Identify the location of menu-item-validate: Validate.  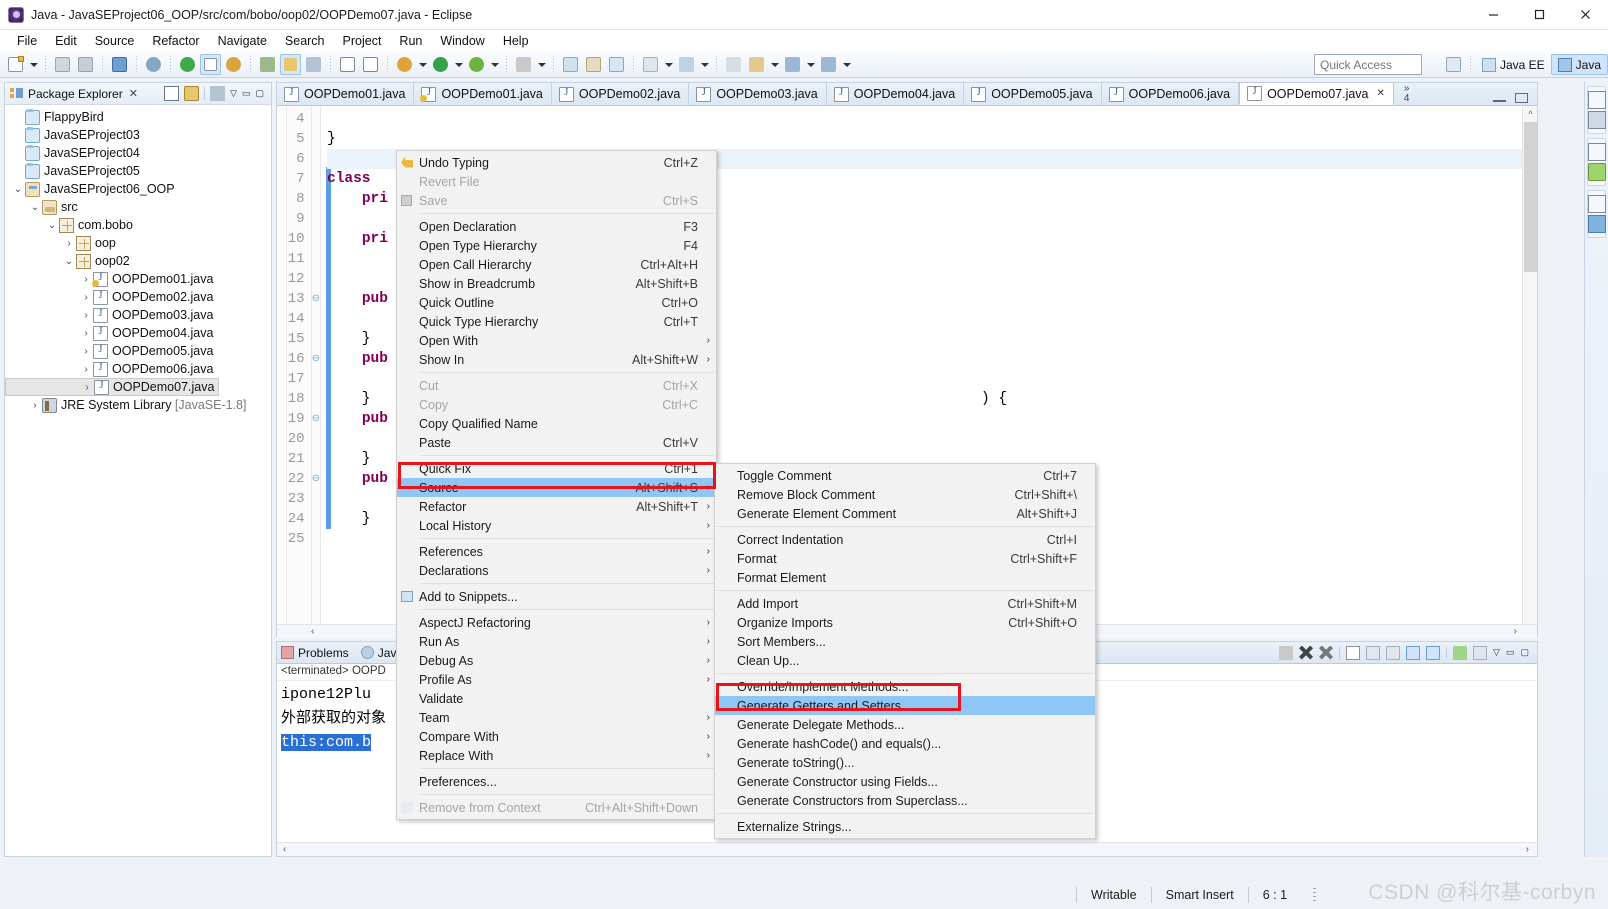
(556, 698).